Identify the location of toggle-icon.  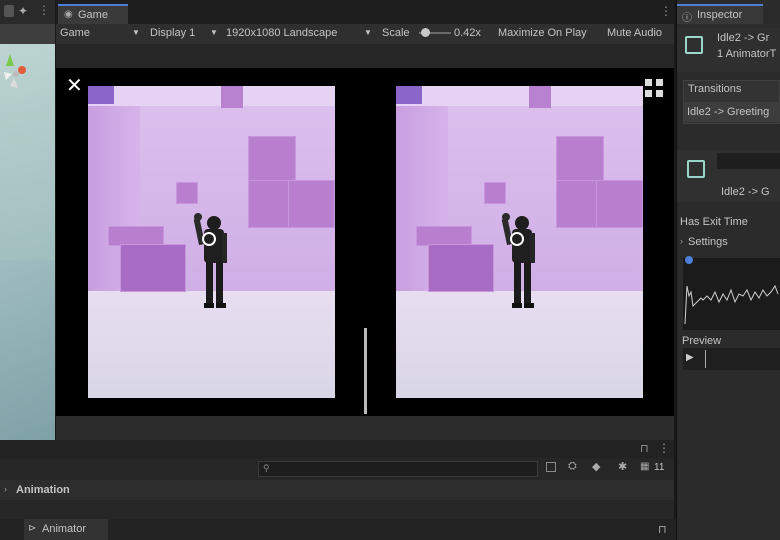
(551, 467).